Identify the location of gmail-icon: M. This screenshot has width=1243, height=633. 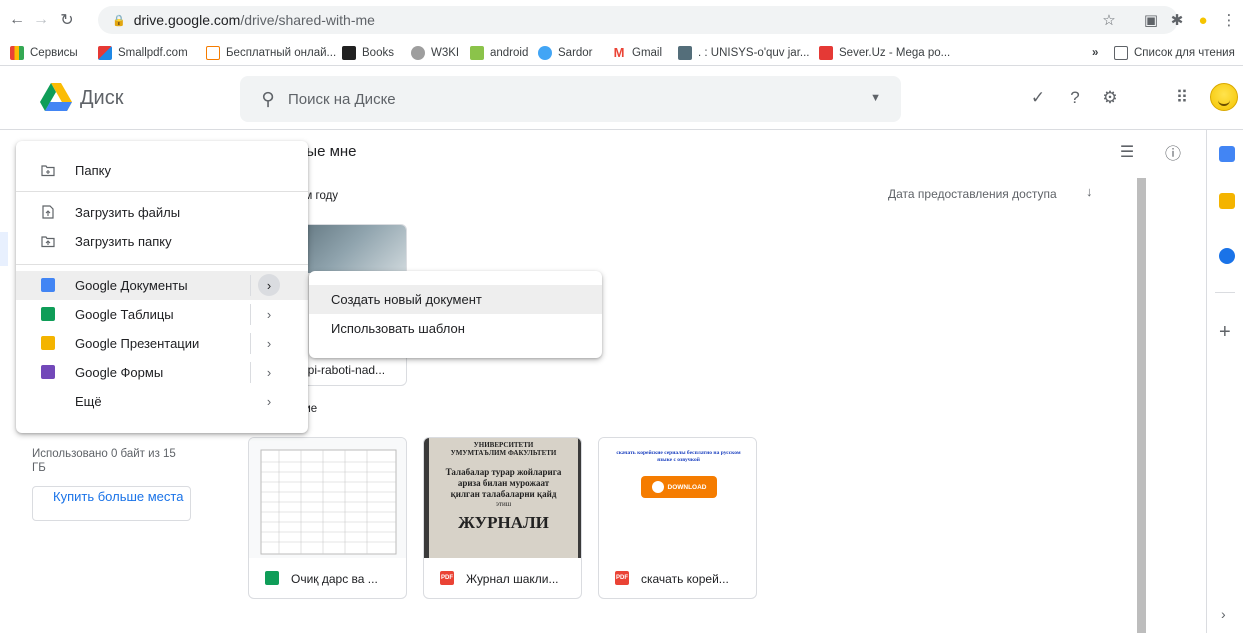
(619, 52).